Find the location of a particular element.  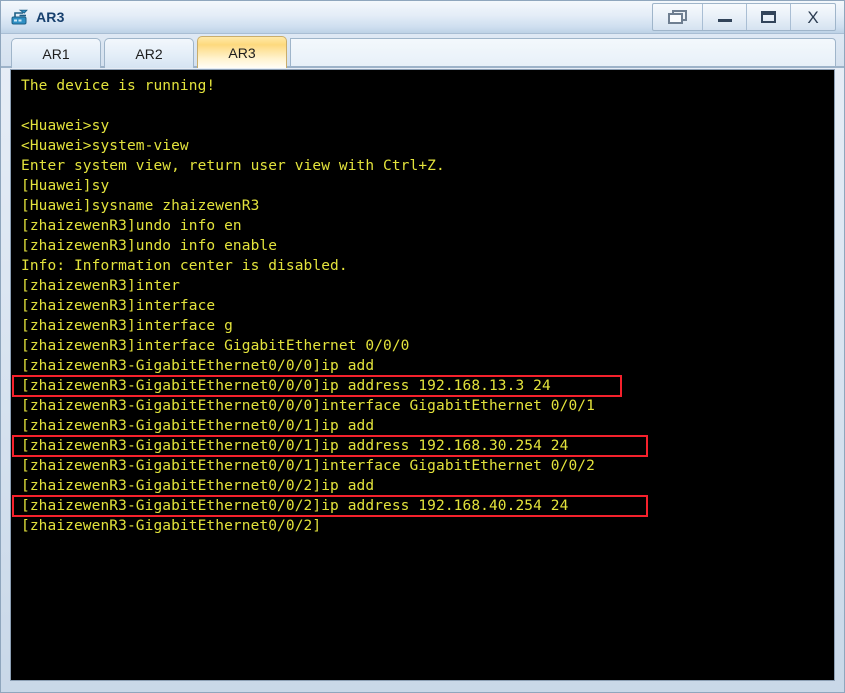

tab-ar2-label: AR2 is located at coordinates (149, 53).